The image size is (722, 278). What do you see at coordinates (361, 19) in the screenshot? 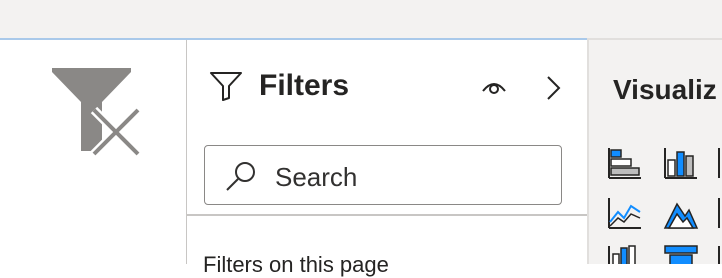
I see `top-strip` at bounding box center [361, 19].